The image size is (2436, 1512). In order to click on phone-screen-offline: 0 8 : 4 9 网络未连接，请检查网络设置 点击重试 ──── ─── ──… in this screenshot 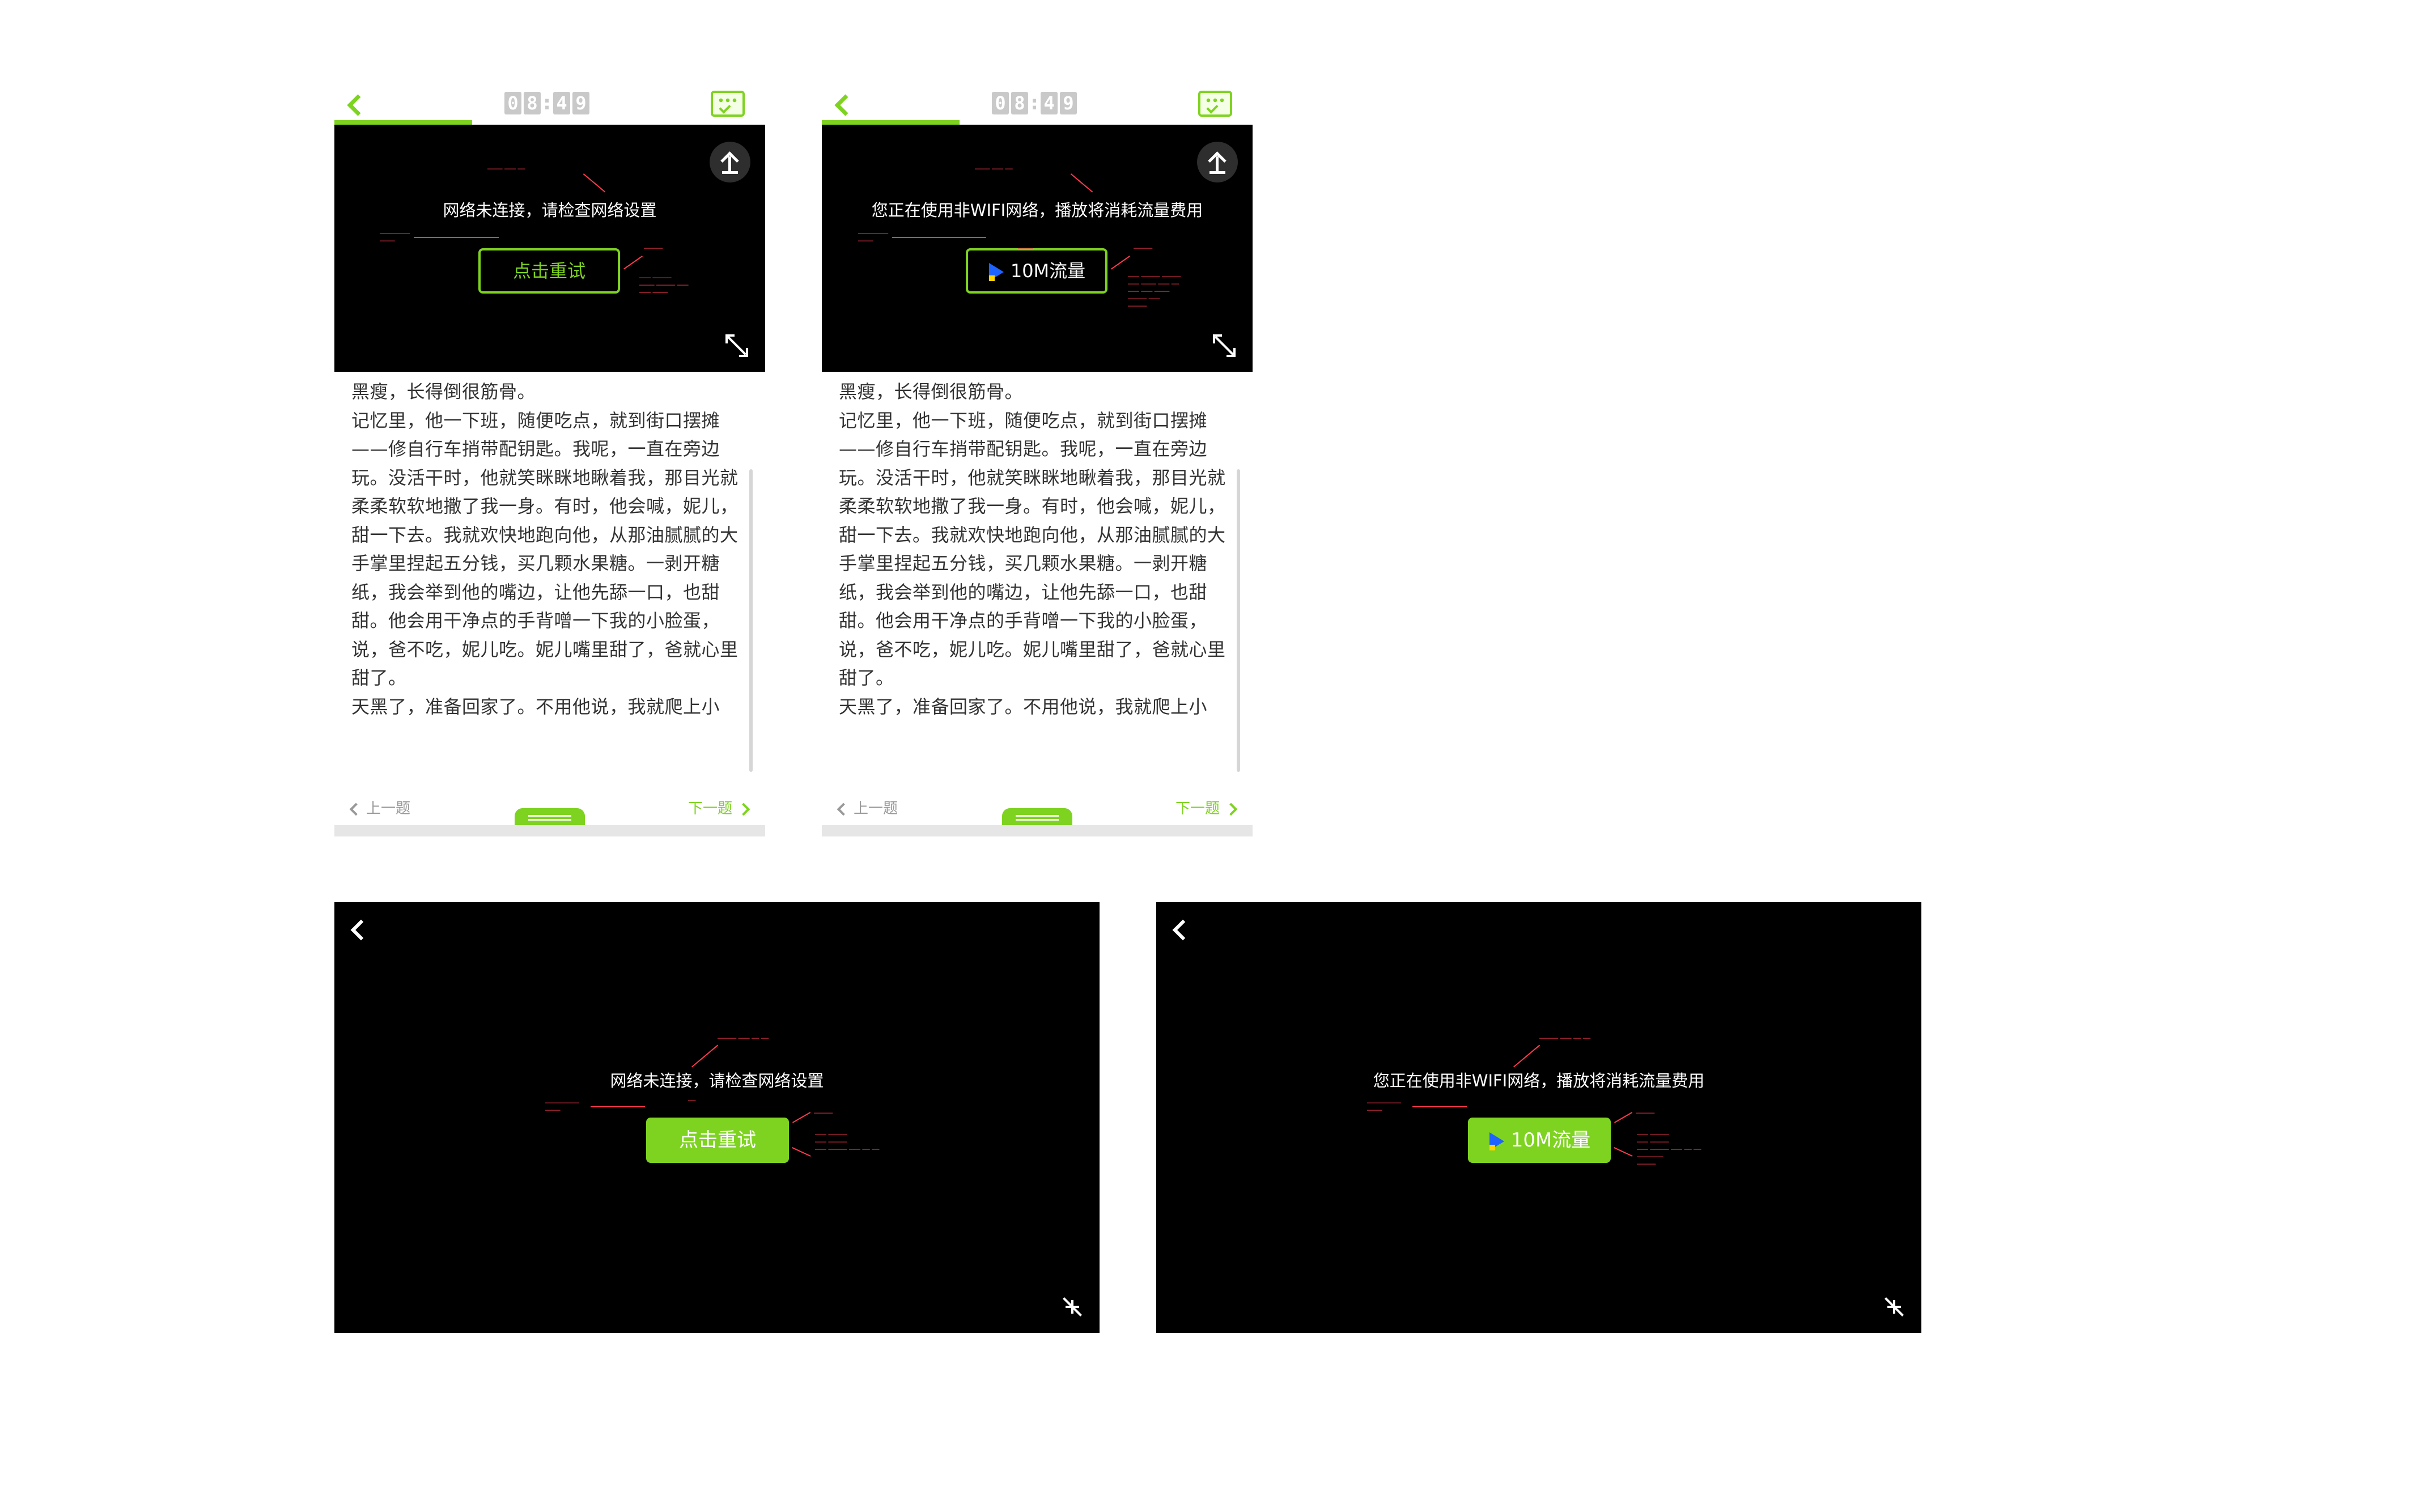, I will do `click(549, 452)`.